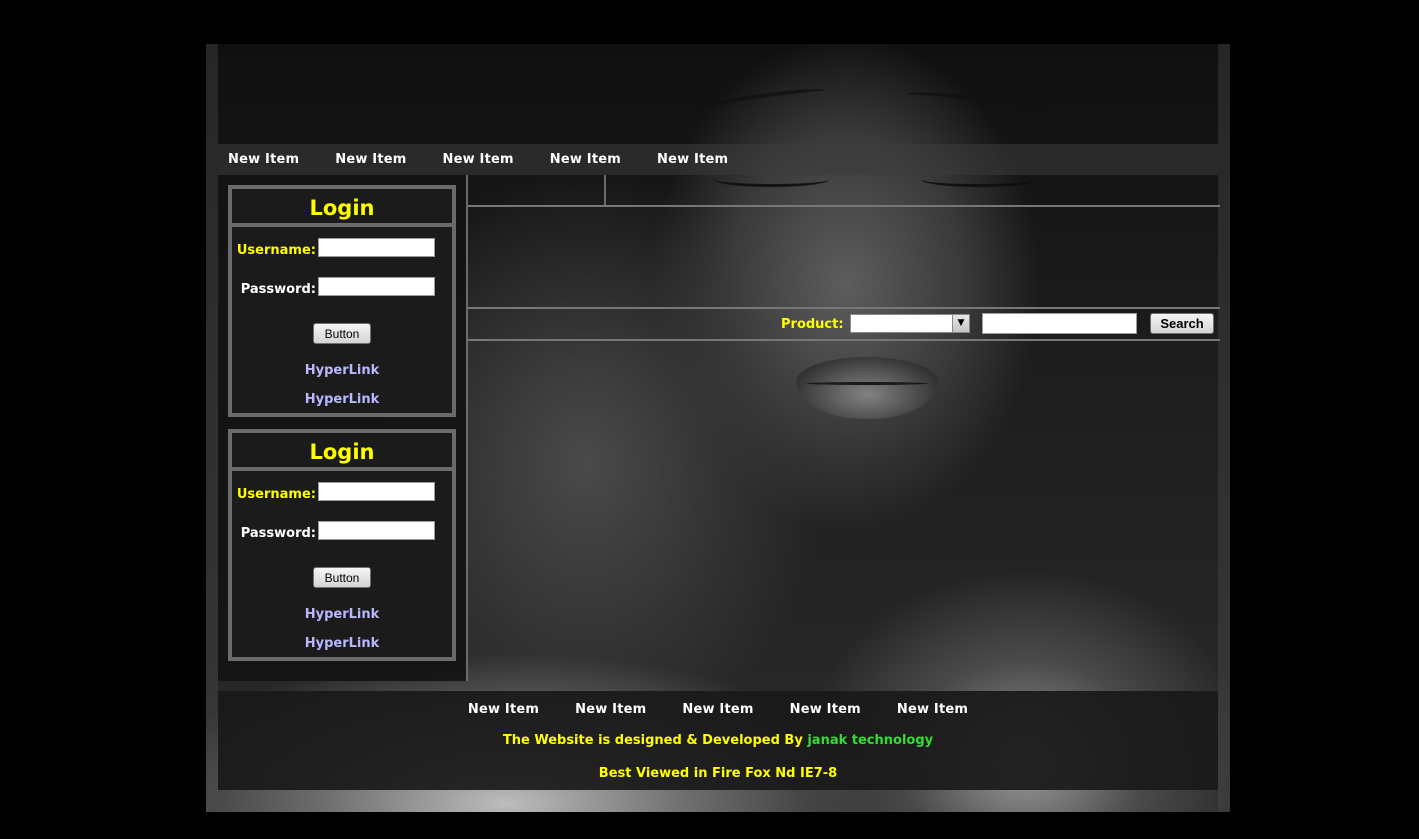 This screenshot has width=1419, height=839. I want to click on best-viewed-note: Best Viewed in Fire Fox Nd IE7-8, so click(718, 773).